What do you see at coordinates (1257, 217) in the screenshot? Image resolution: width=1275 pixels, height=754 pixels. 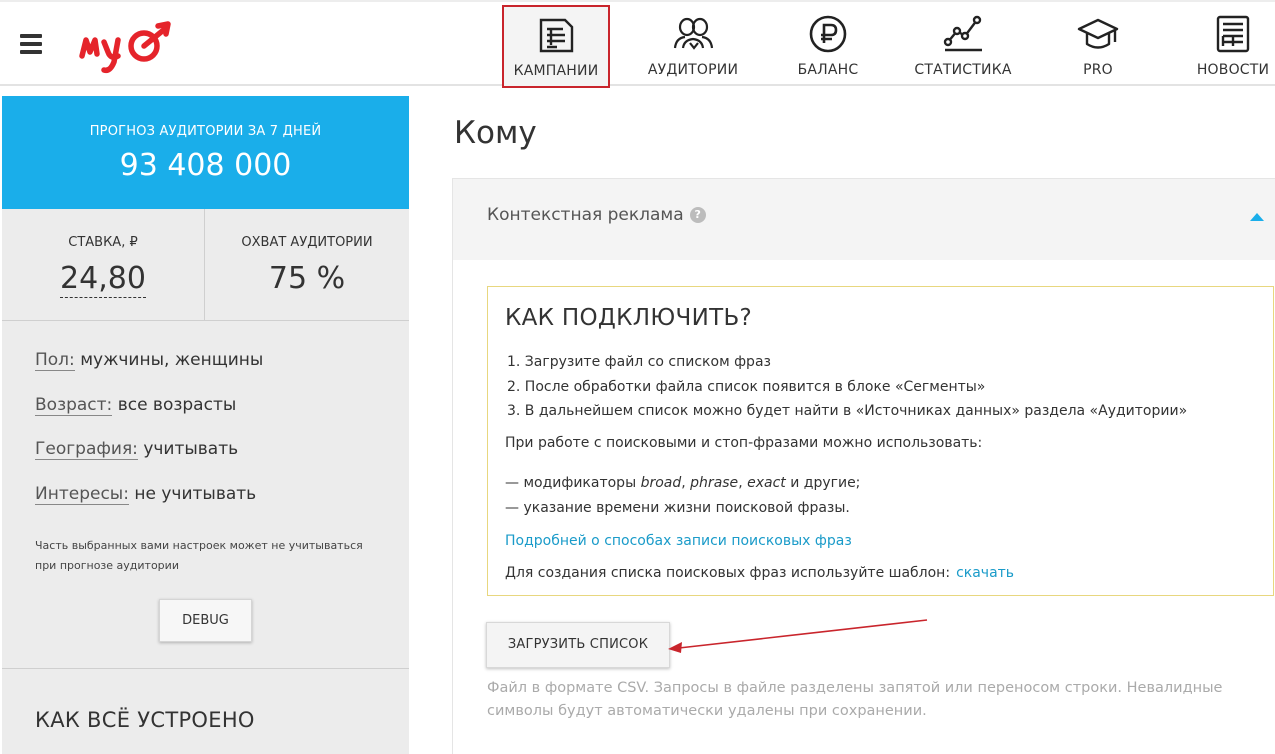 I see `collapse-chevron-icon` at bounding box center [1257, 217].